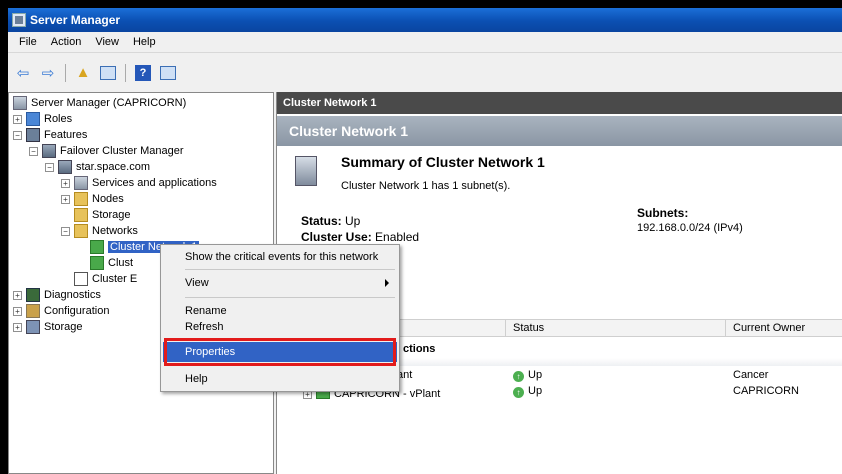 The image size is (842, 474). What do you see at coordinates (769, 328) in the screenshot?
I see `column-current-owner: Current Owner` at bounding box center [769, 328].